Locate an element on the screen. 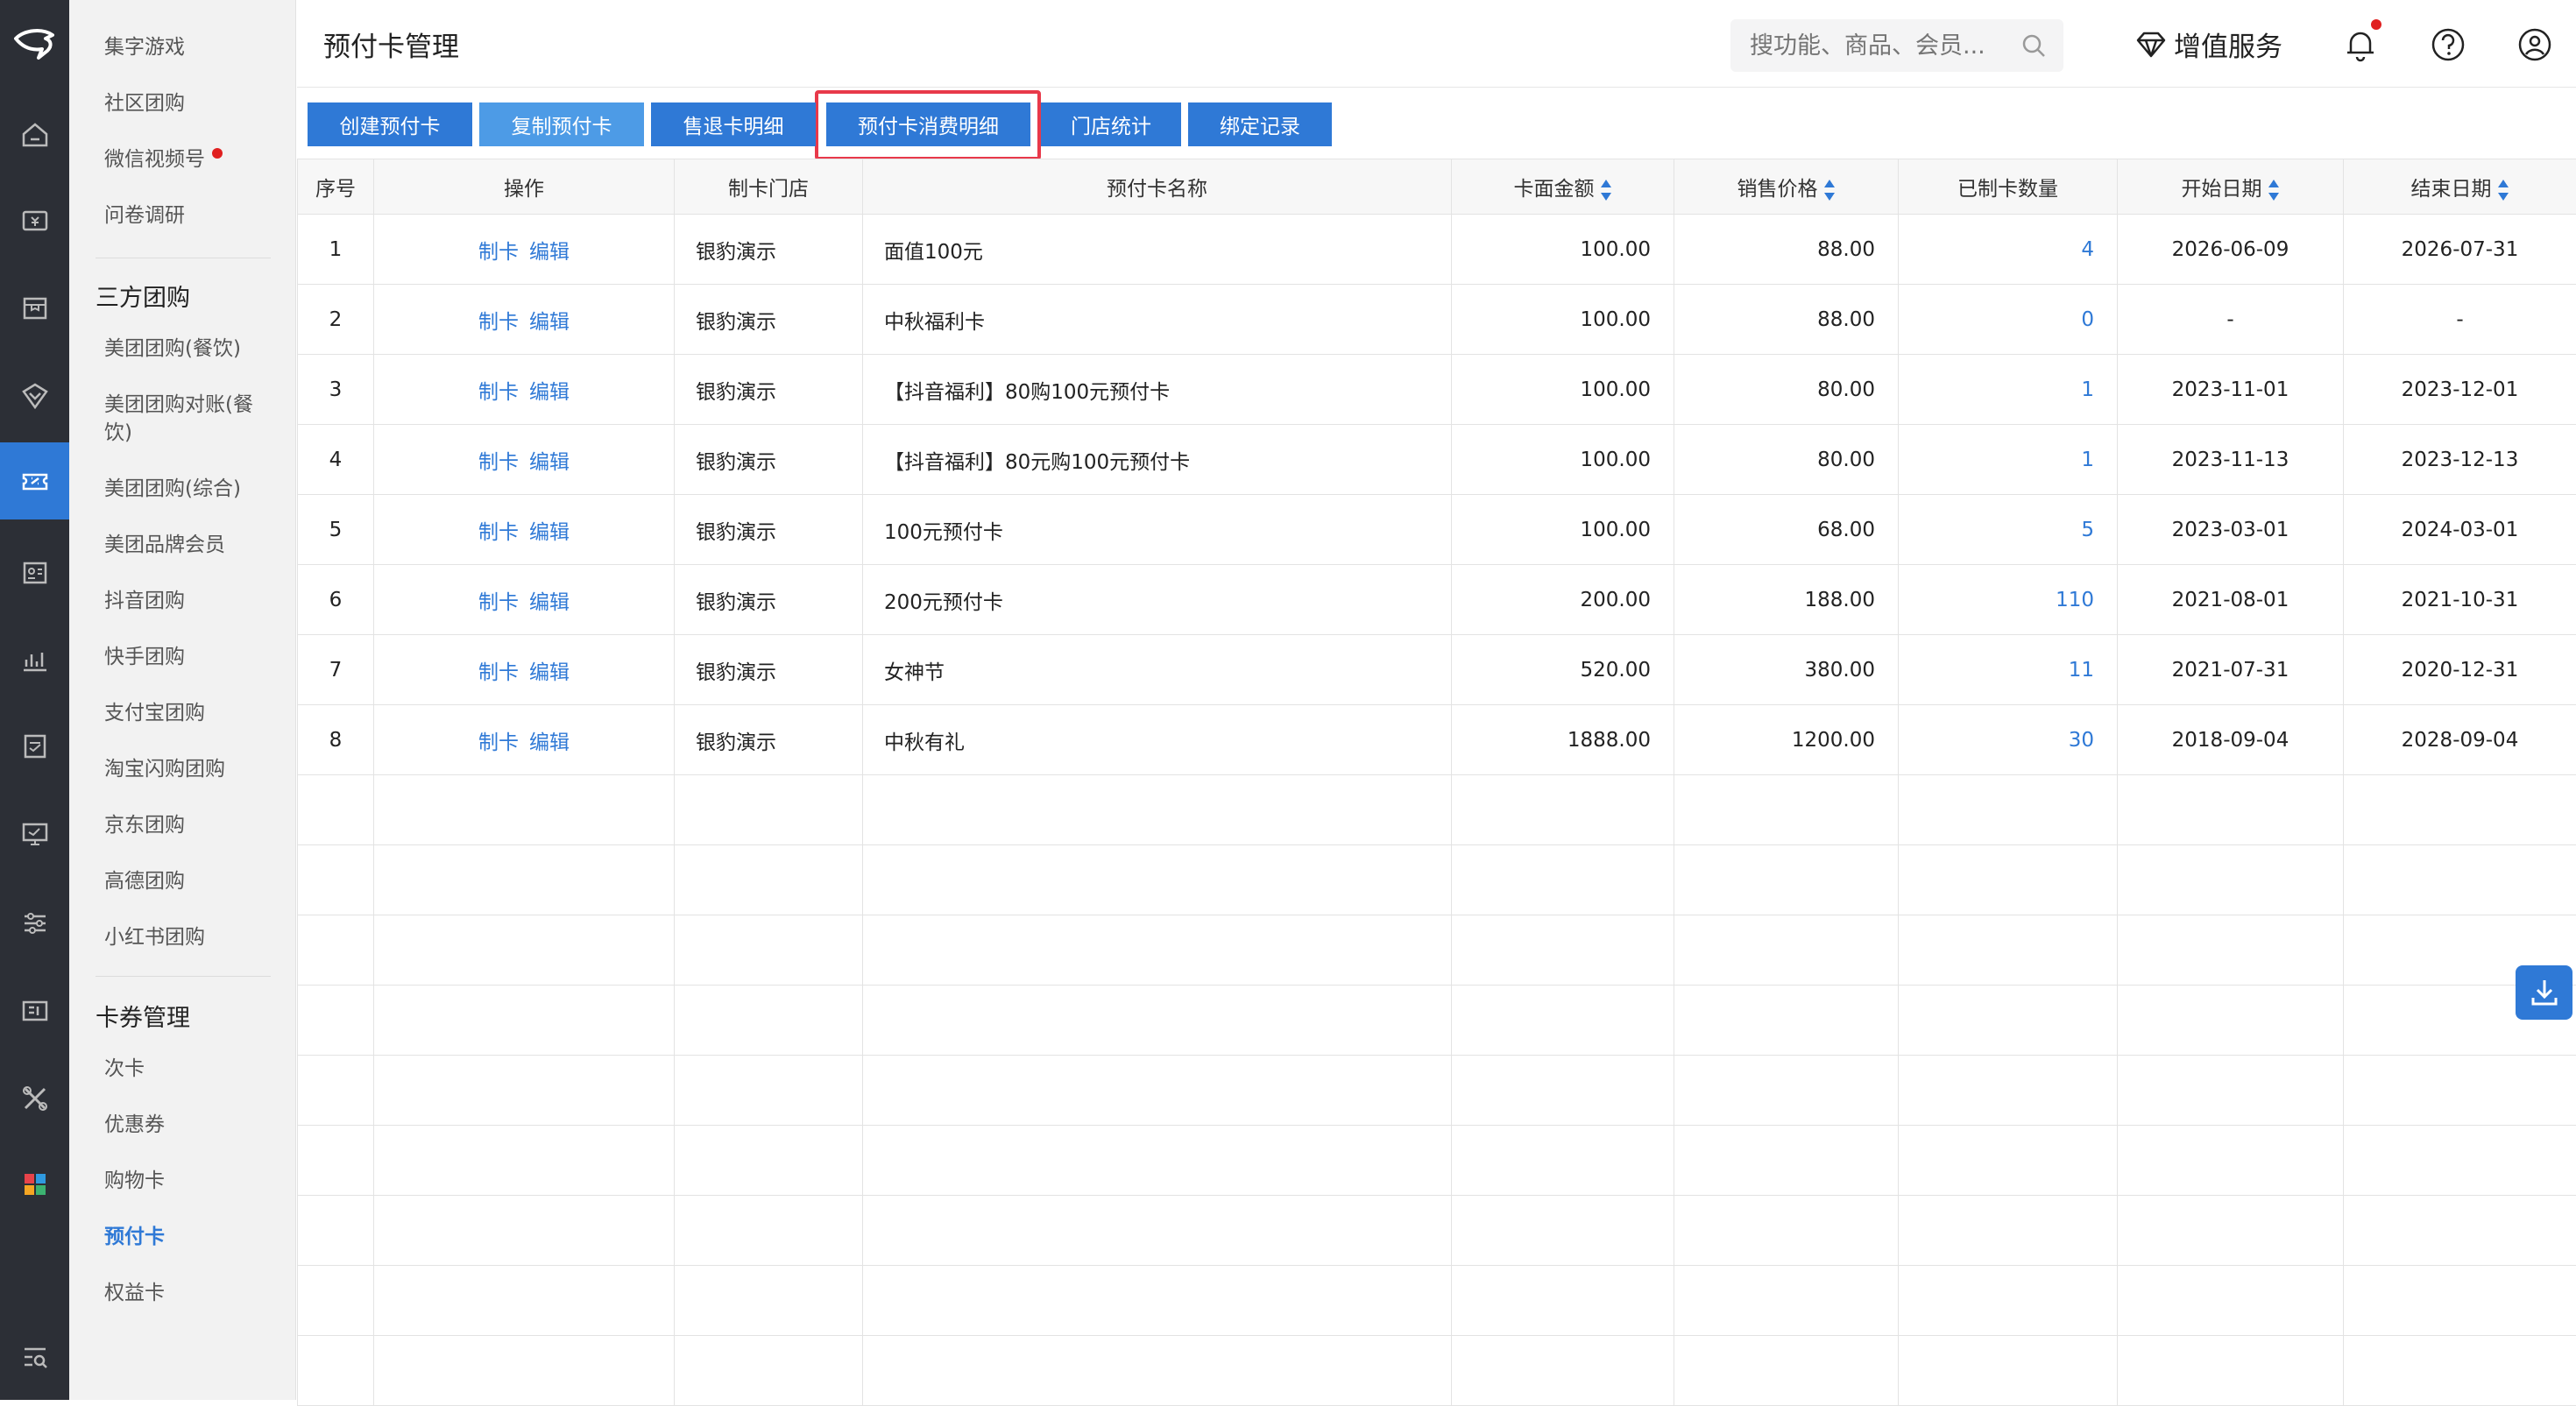 This screenshot has width=2576, height=1406. count-link: 4 is located at coordinates (2087, 249).